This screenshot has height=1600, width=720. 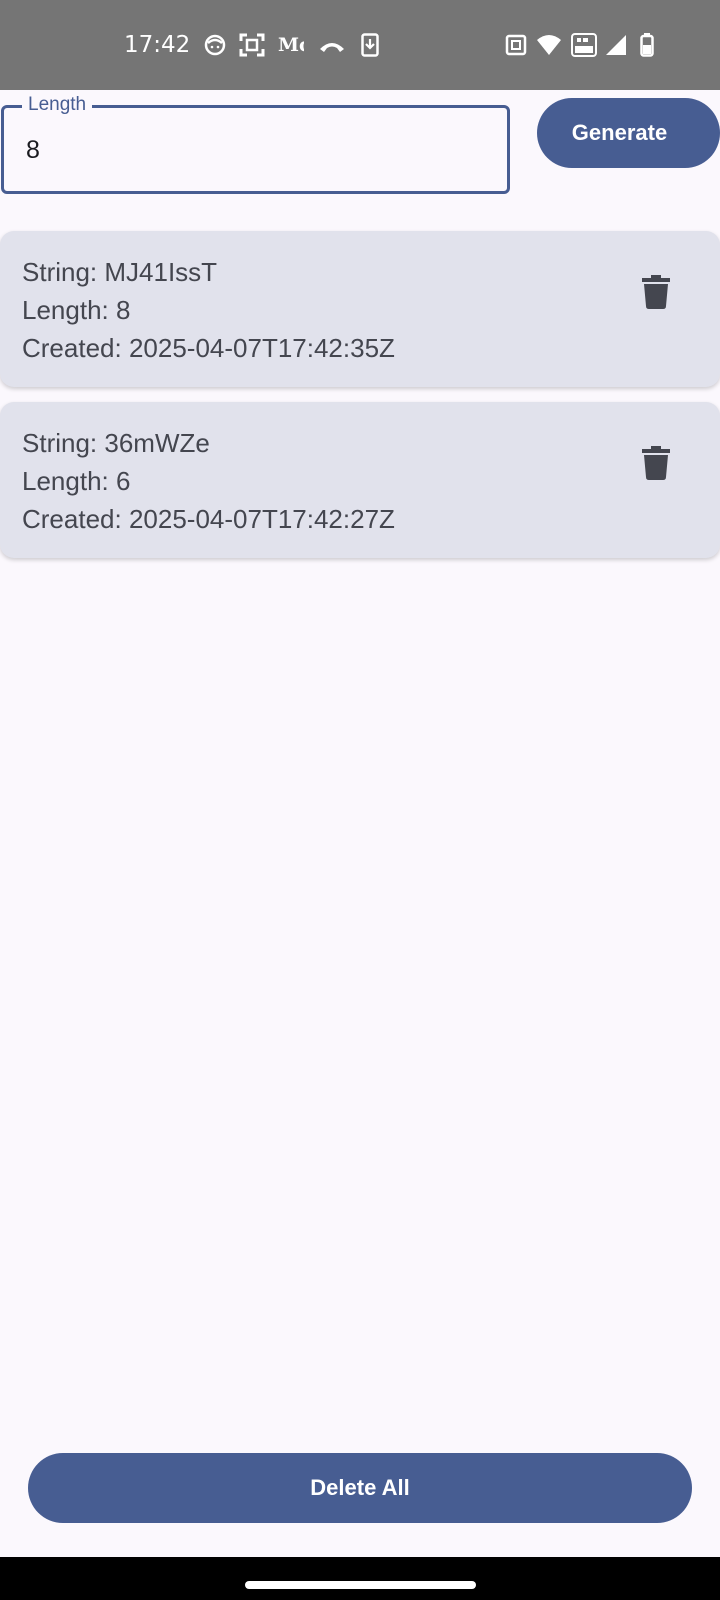 I want to click on face-icon, so click(x=215, y=45).